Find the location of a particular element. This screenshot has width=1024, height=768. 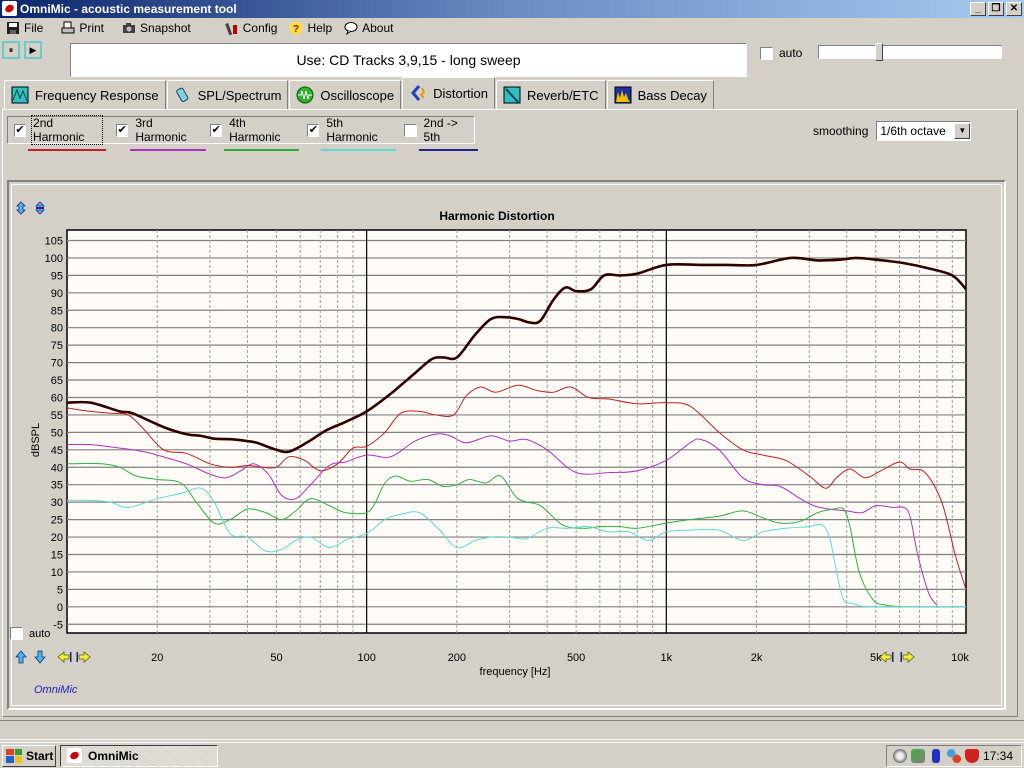

pan-right-icon is located at coordinates (83, 657).